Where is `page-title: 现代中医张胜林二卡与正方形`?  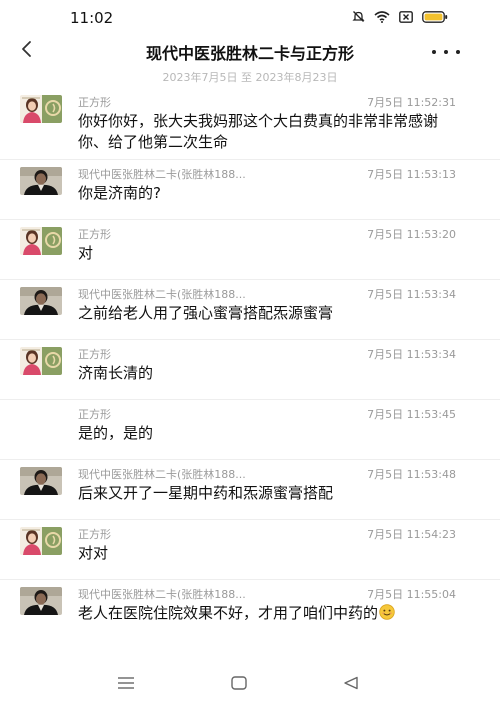 page-title: 现代中医张胜林二卡与正方形 is located at coordinates (249, 53).